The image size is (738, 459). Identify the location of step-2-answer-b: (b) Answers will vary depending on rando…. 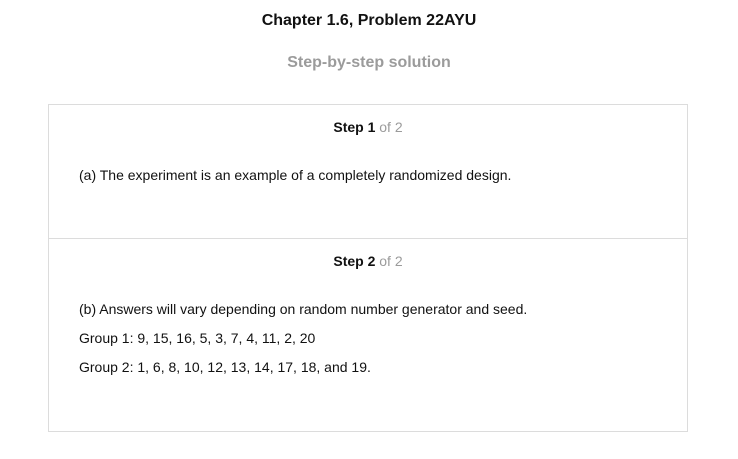
(303, 309).